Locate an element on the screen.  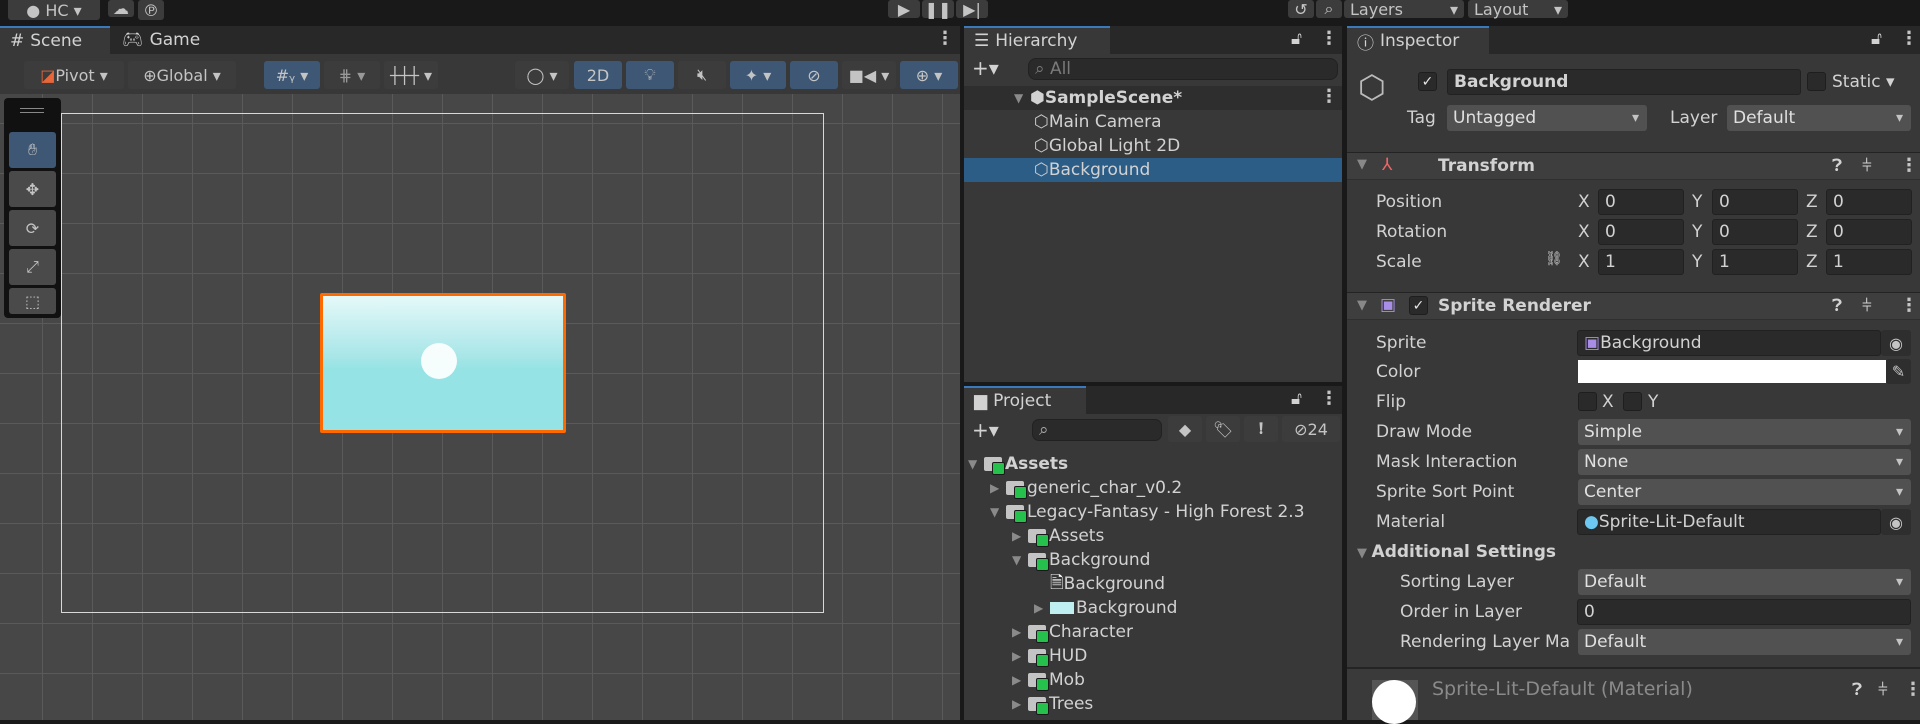
draw-mode-button: ◯ ▾ is located at coordinates (542, 75).